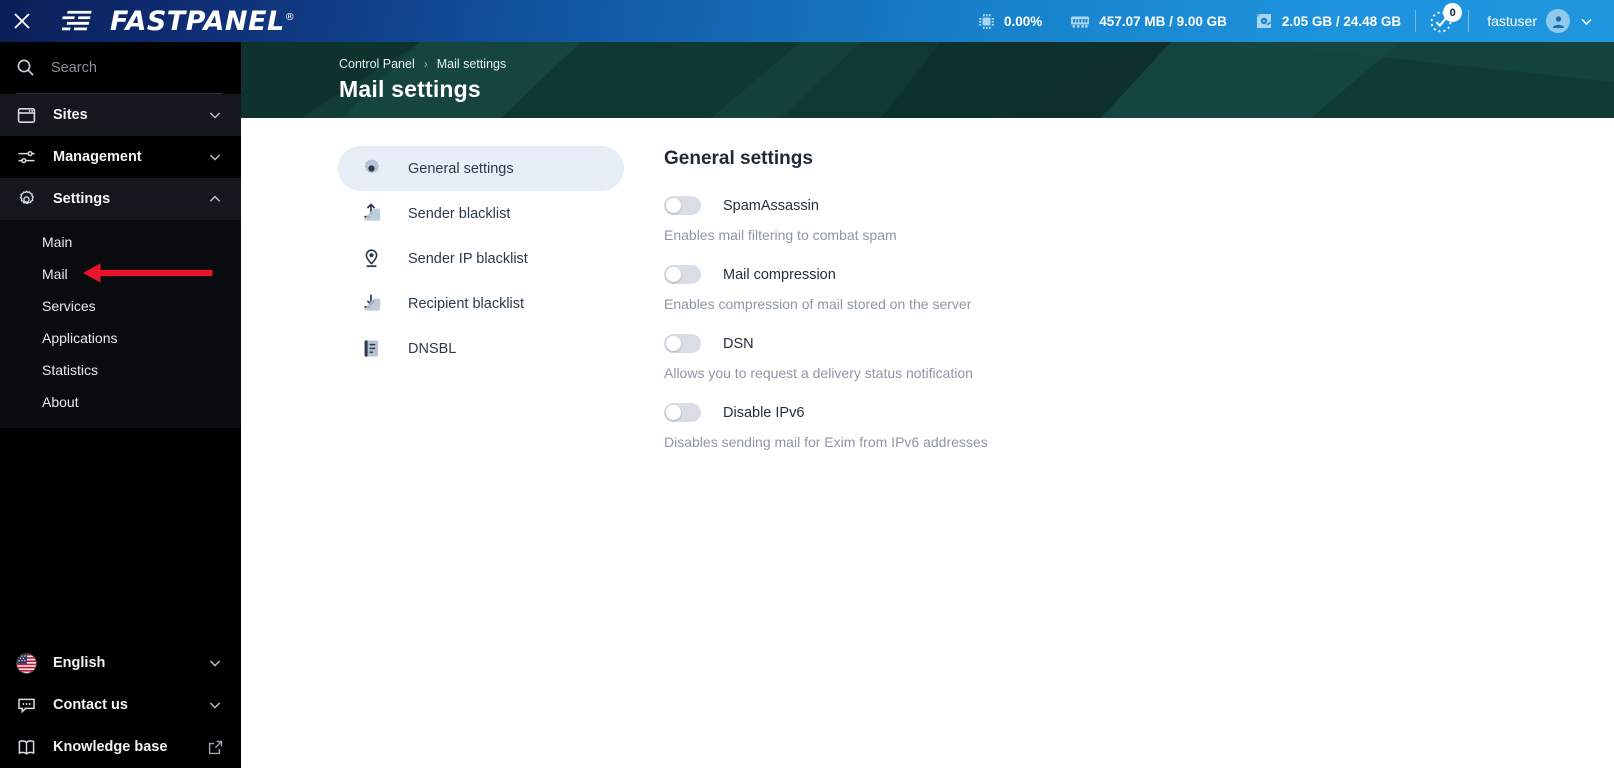  What do you see at coordinates (120, 370) in the screenshot?
I see `sidebar-subitem-statistics: Statistics` at bounding box center [120, 370].